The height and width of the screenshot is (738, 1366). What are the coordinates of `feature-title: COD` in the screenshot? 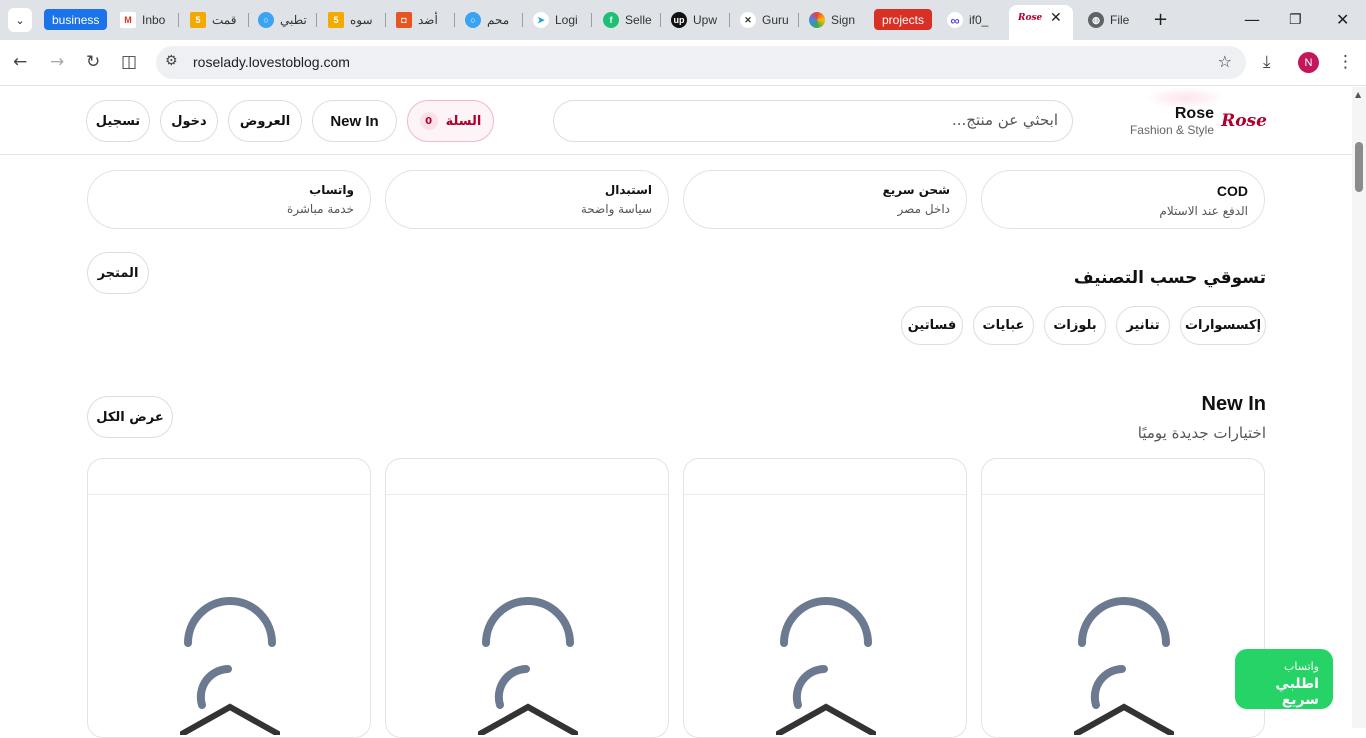 It's located at (1232, 191).